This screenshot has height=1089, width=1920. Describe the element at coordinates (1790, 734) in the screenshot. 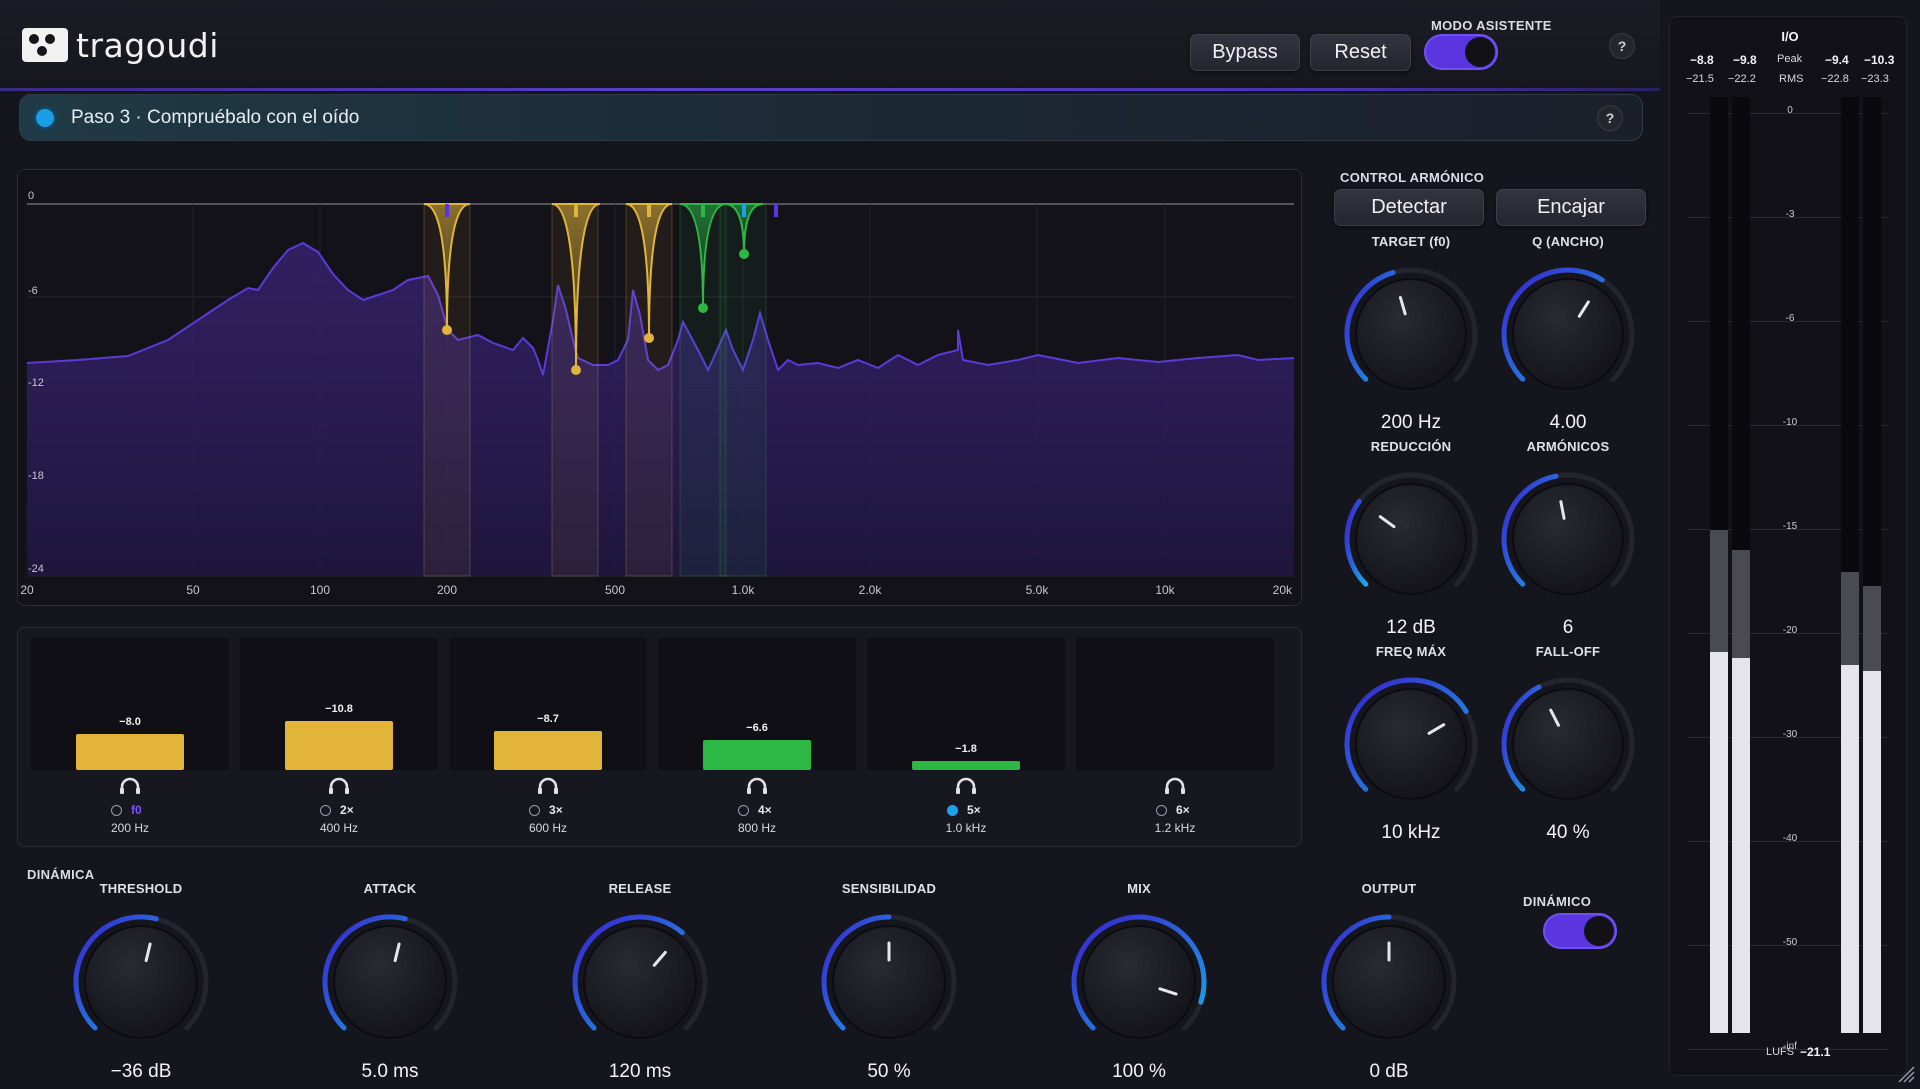

I see `meter-scale-label: -30` at that location.